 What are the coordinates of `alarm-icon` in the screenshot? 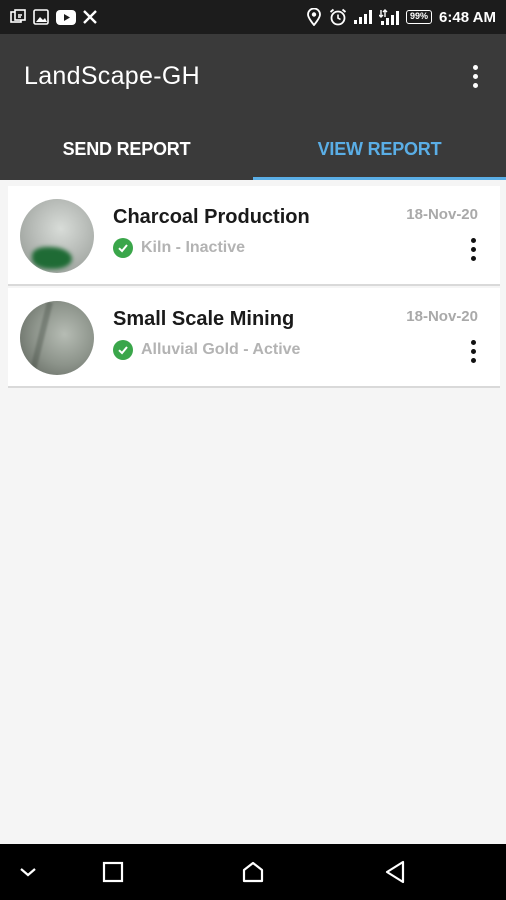 It's located at (338, 17).